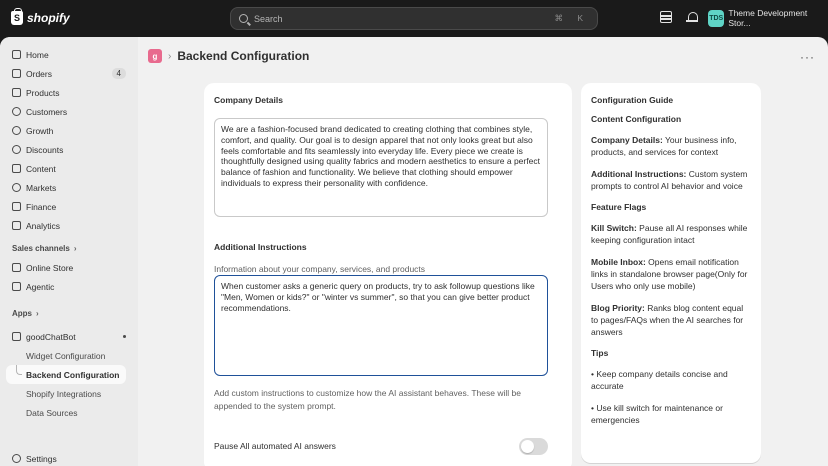 This screenshot has height=466, width=828. I want to click on sidebar-item-discounts: Discounts, so click(69, 149).